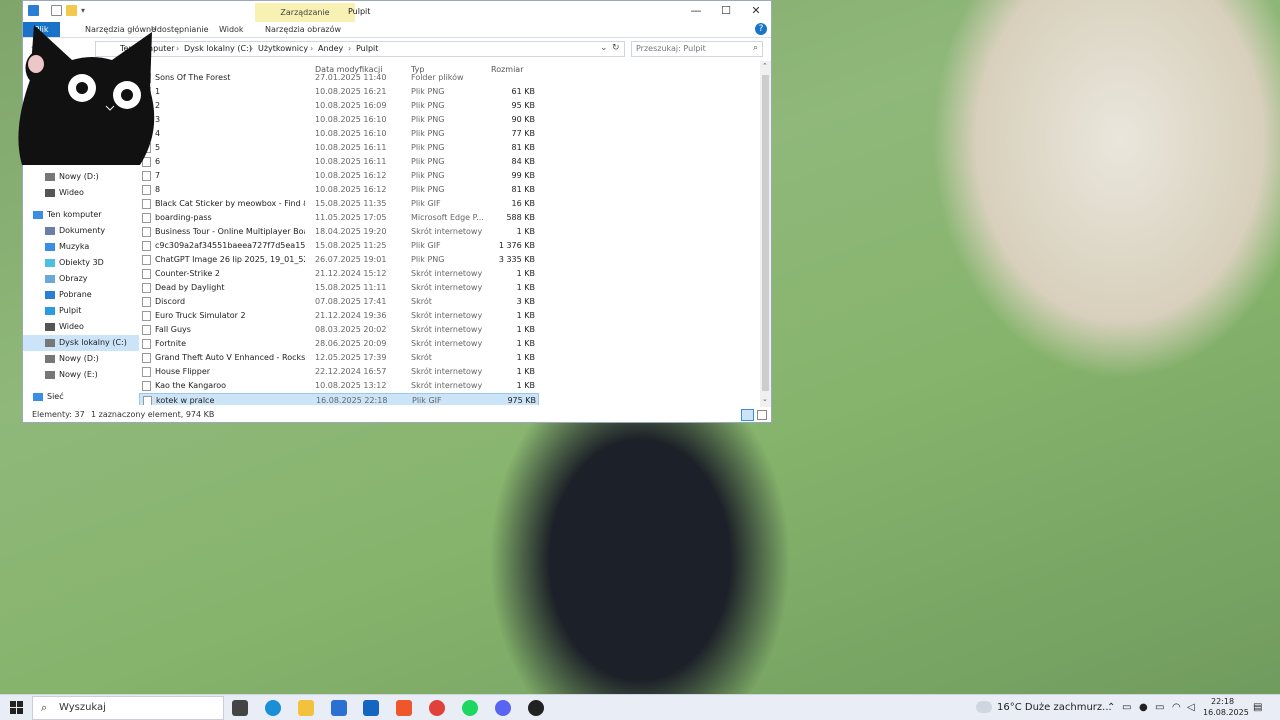 The height and width of the screenshot is (720, 1280). I want to click on file-row: 6 10.08.2025 16:11 Plik PNG 84 KB, so click(339, 162).